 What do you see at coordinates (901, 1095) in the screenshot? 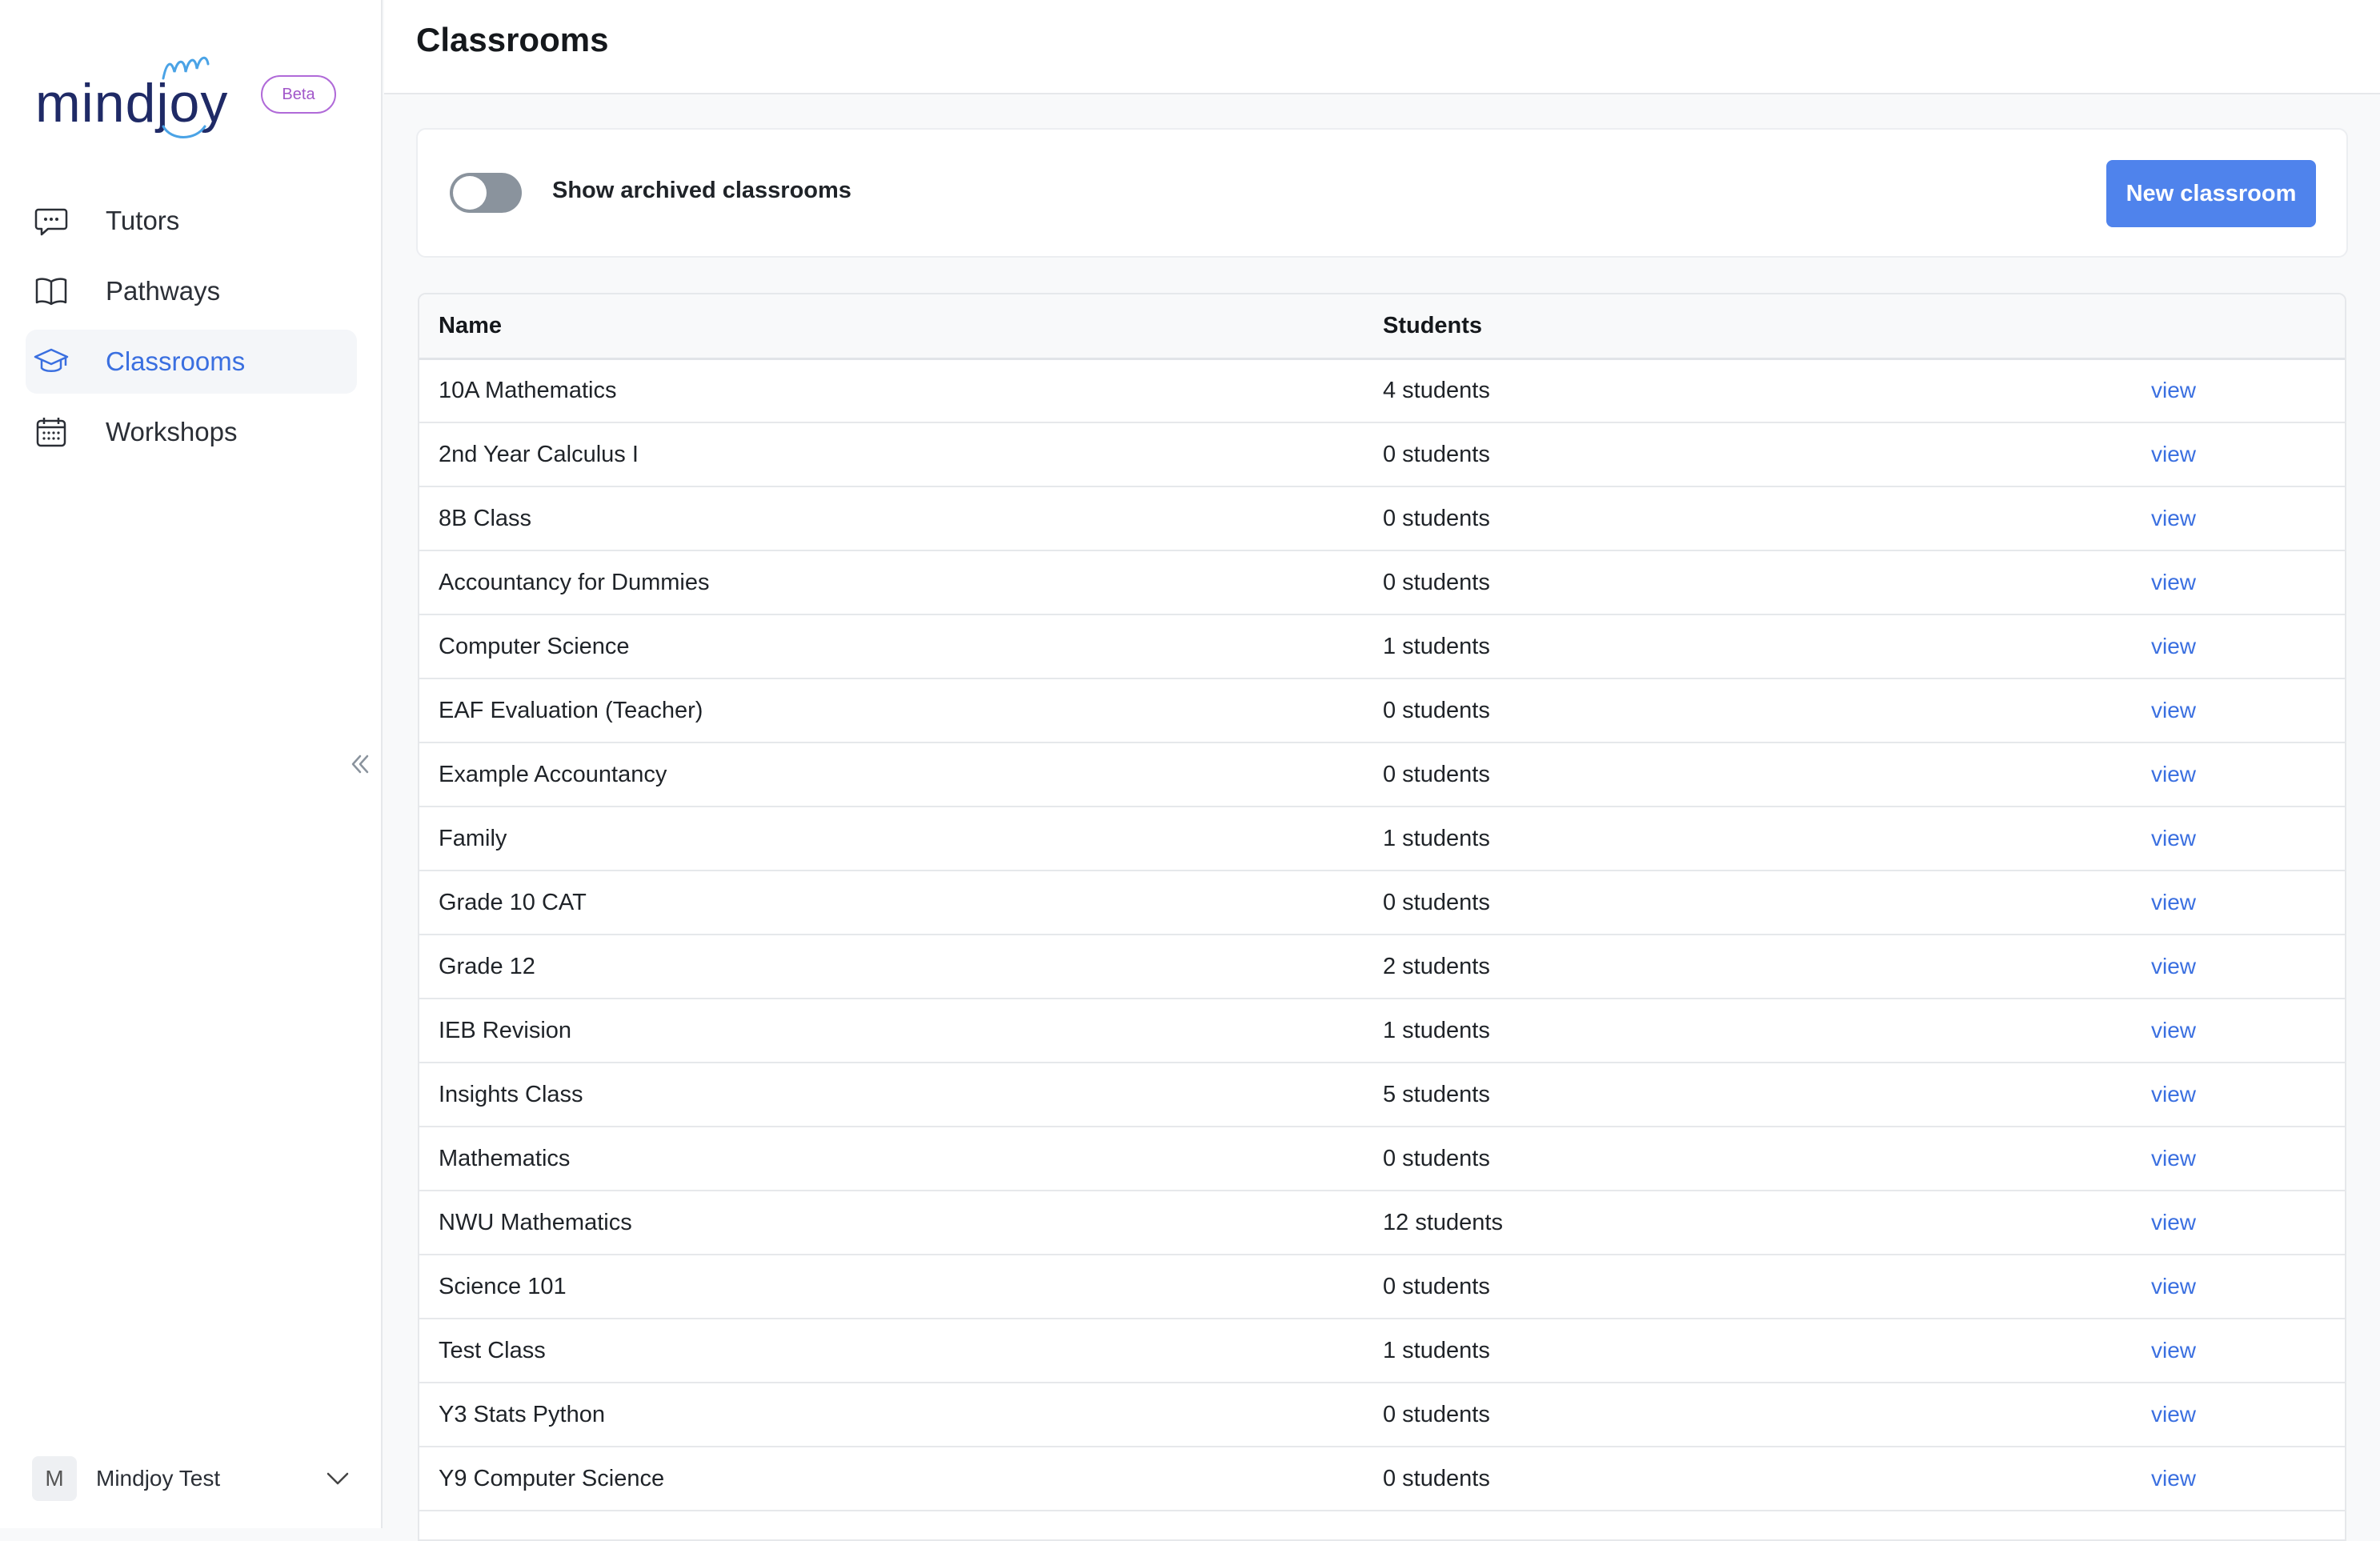
I see `classroom-name: Insights Class` at bounding box center [901, 1095].